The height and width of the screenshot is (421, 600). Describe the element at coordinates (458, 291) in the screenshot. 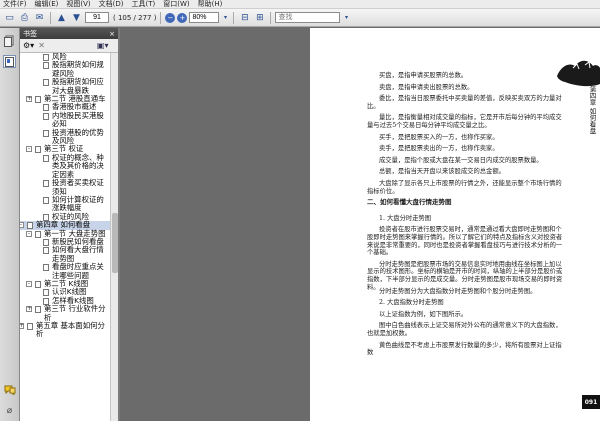

I see `body-paragraph: 分时走势图分为大盘指数分时走势图和个股分时走势图。` at that location.